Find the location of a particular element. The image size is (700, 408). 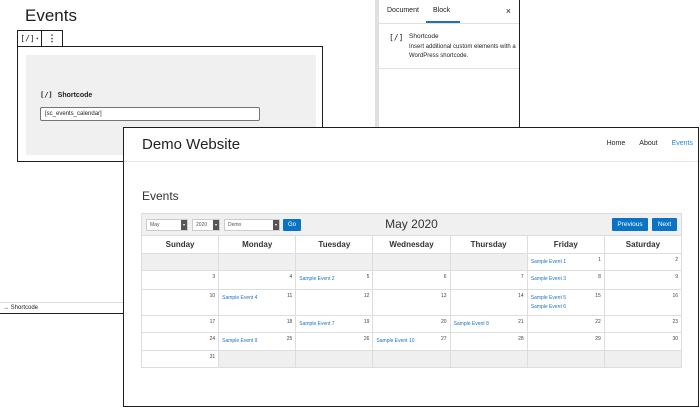

nav-about: About is located at coordinates (648, 143).